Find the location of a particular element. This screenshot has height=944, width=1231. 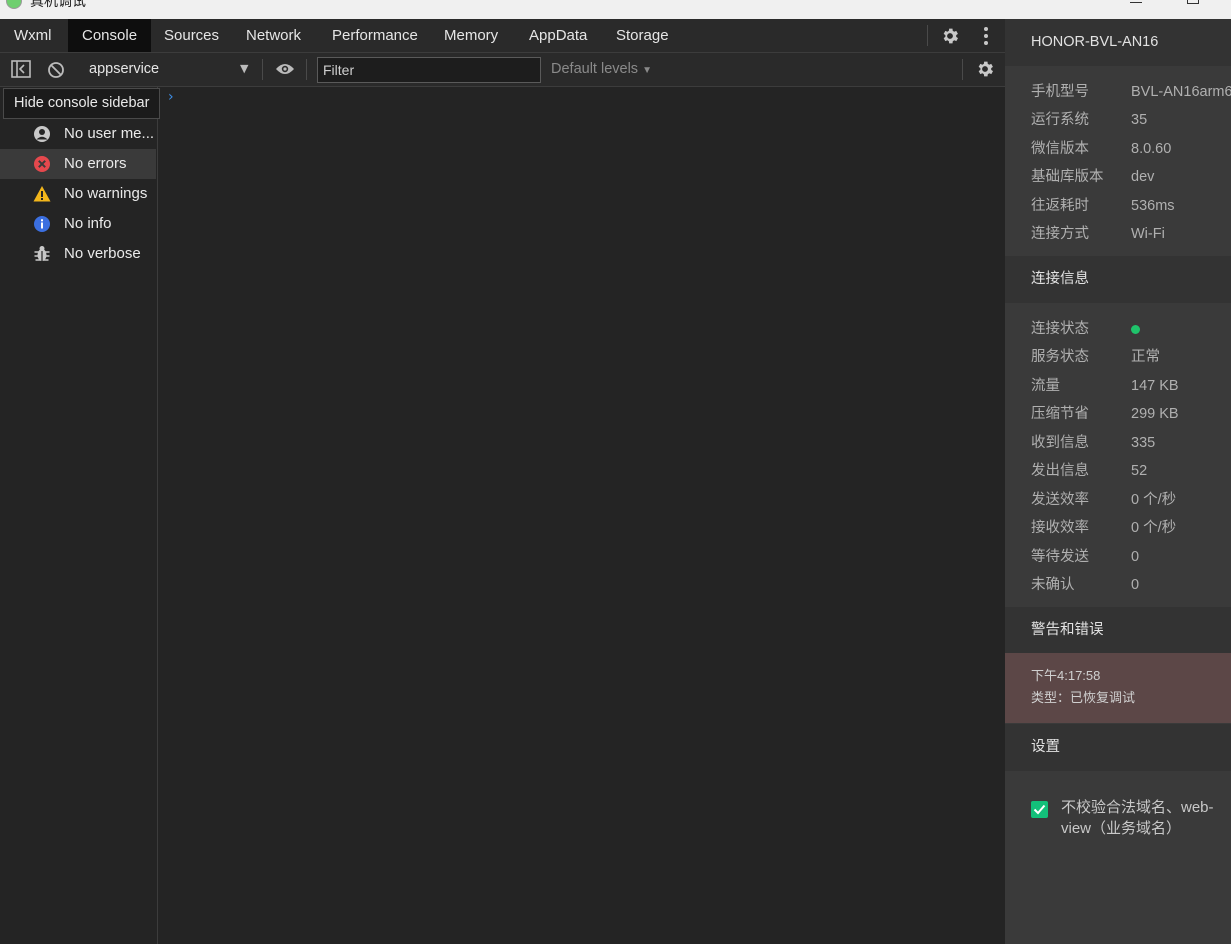

row-key: 发送效率 is located at coordinates (1060, 500).